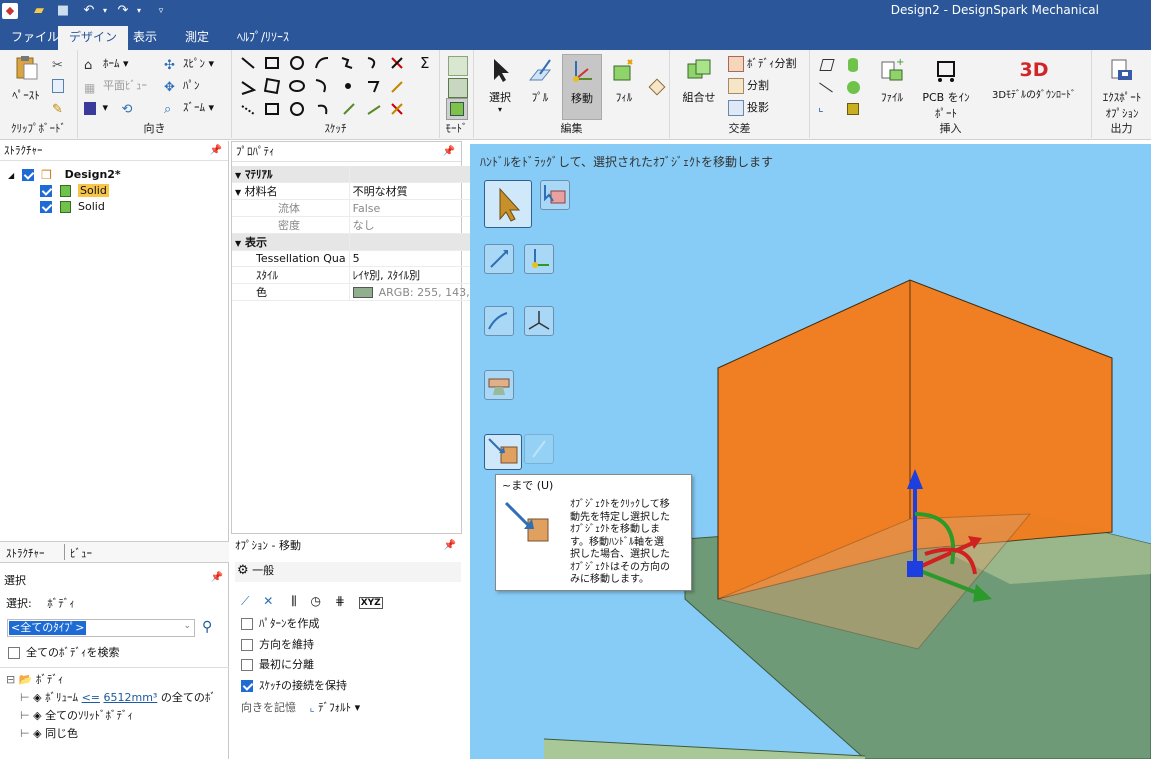 This screenshot has width=1151, height=759. I want to click on keep-sketch-connectivity-checkbox, so click(247, 686).